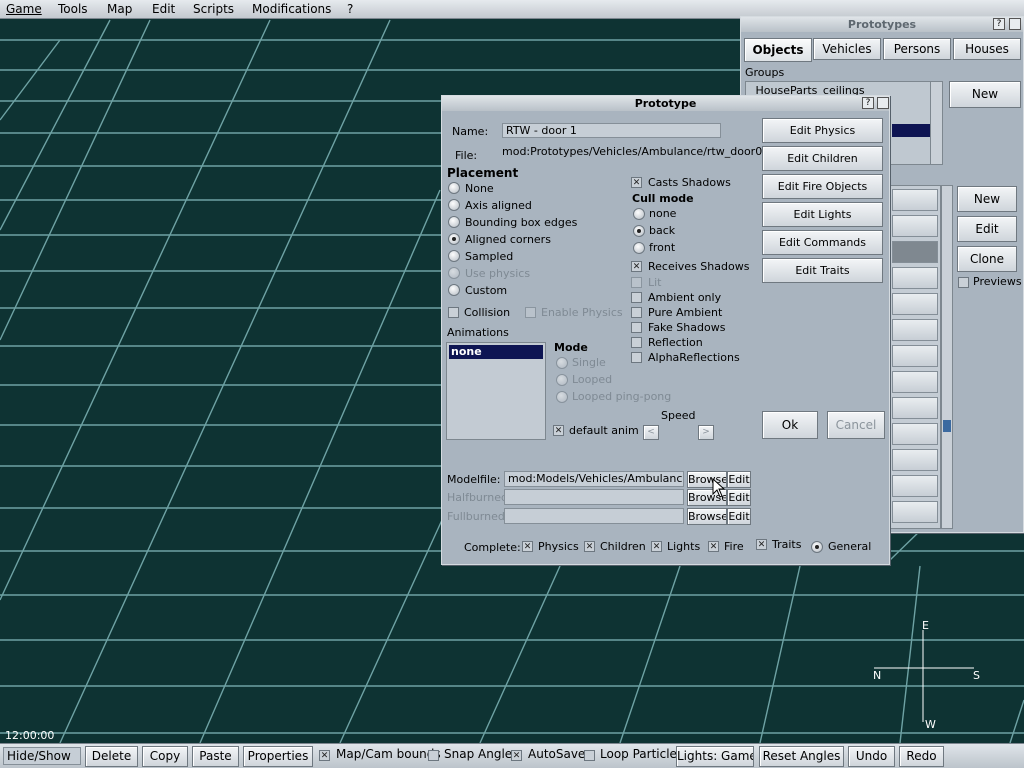  Describe the element at coordinates (636, 312) in the screenshot. I see `pure-ambient-checkbox` at that location.